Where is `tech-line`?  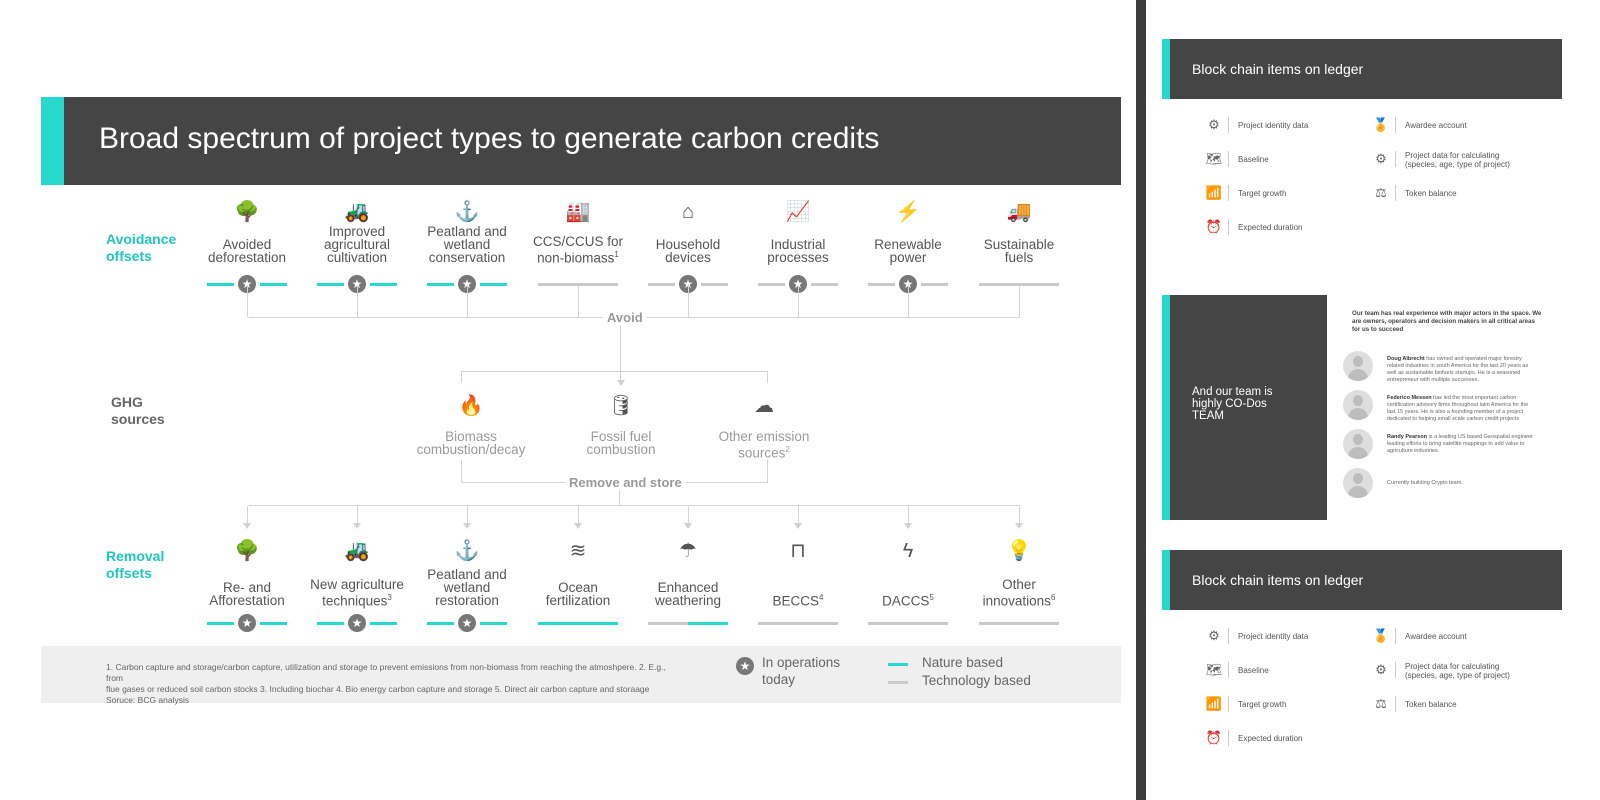 tech-line is located at coordinates (798, 623).